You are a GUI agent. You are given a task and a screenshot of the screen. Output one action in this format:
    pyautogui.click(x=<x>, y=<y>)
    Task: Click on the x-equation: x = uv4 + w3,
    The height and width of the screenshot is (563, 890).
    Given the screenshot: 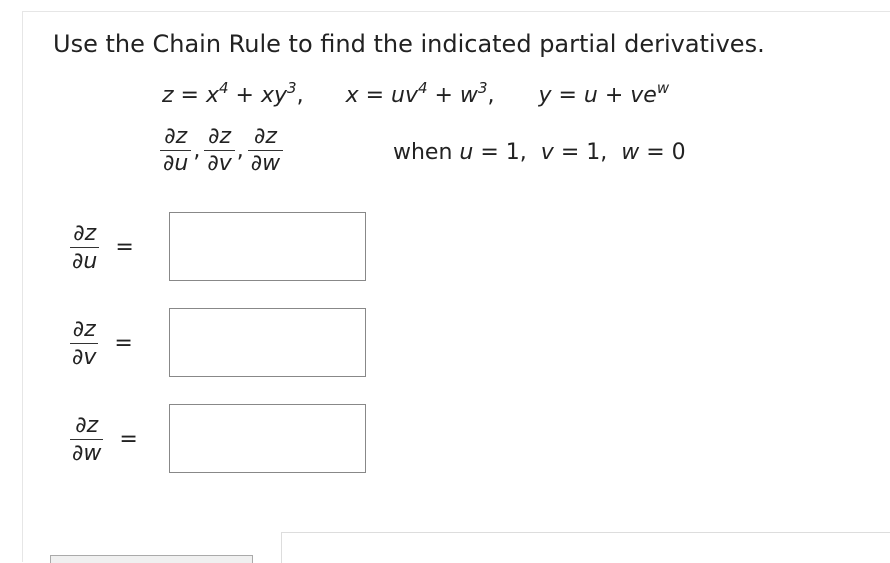 What is the action you would take?
    pyautogui.click(x=420, y=94)
    